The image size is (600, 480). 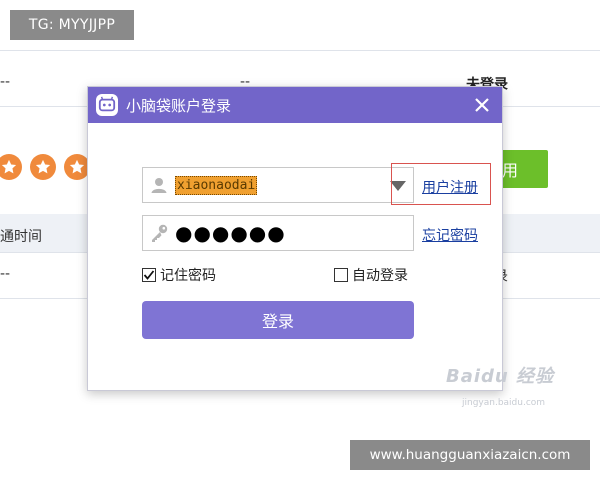 I want to click on username-field: xiaonaodai, so click(x=278, y=185).